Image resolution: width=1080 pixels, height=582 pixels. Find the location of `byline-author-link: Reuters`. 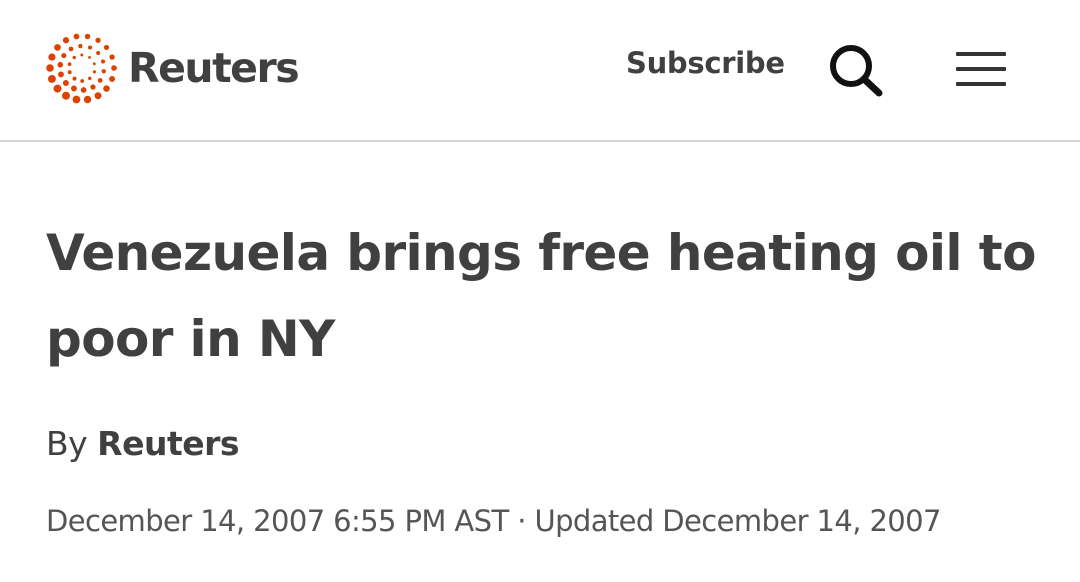

byline-author-link: Reuters is located at coordinates (168, 443).